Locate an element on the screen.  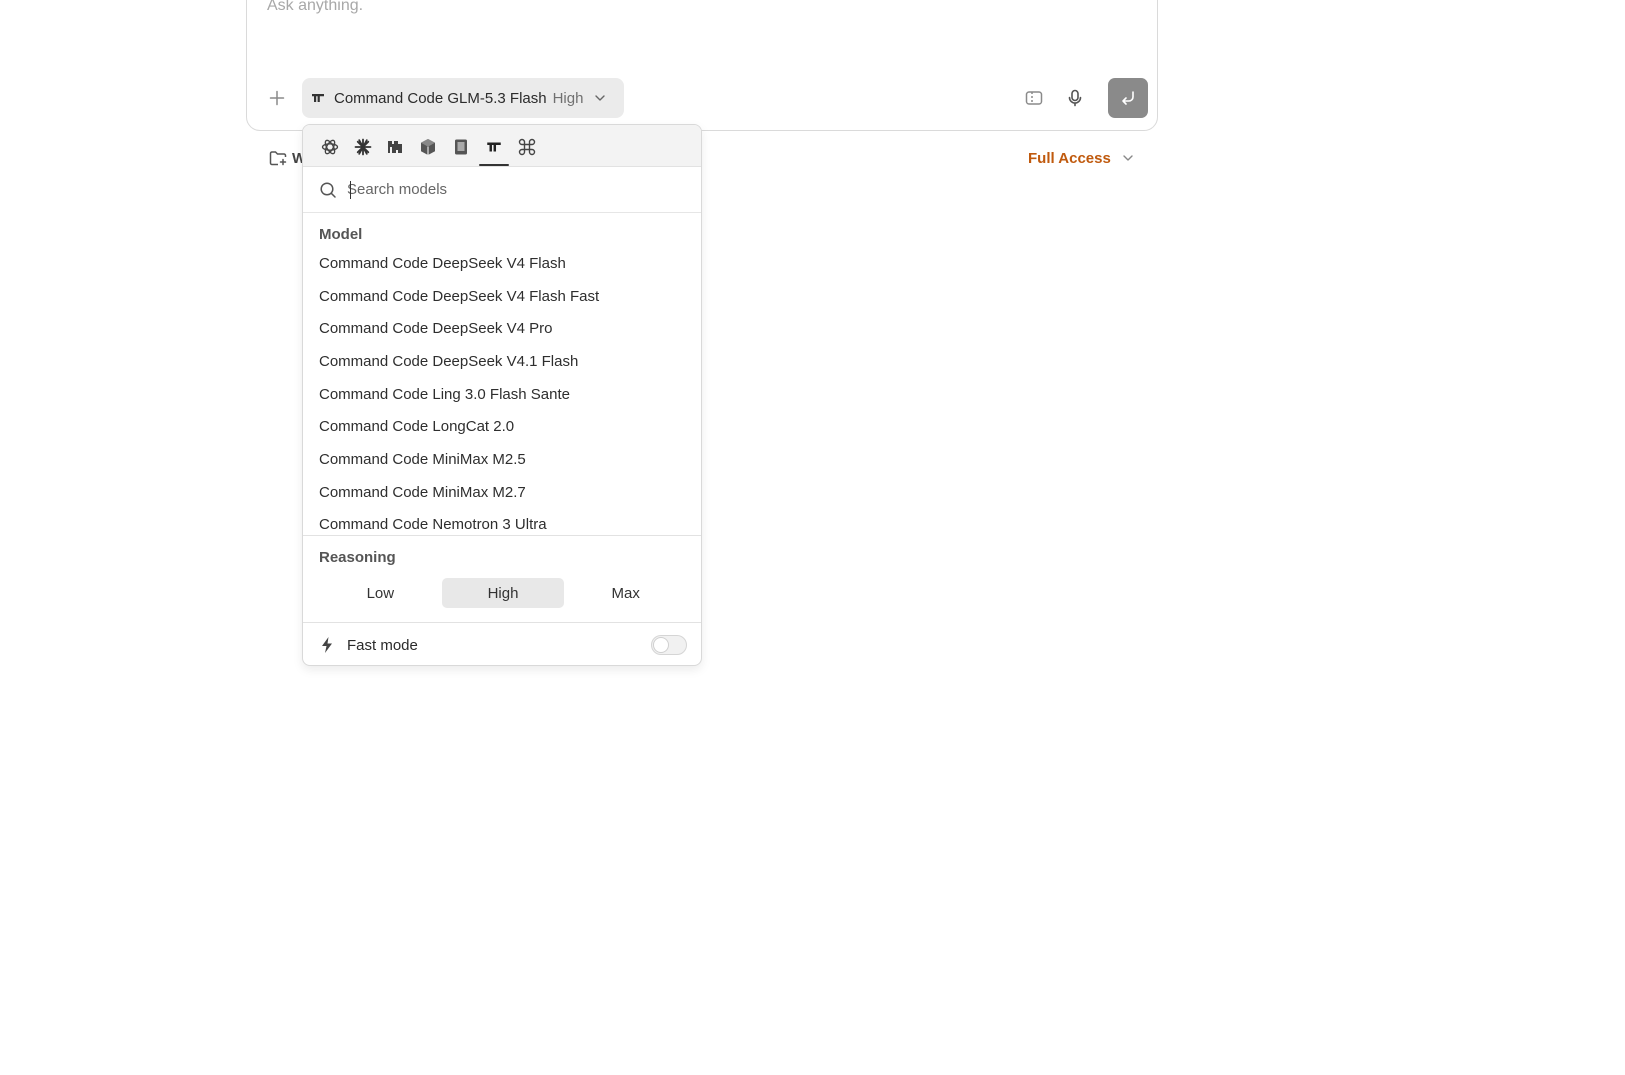
add-attachment-button is located at coordinates (277, 98).